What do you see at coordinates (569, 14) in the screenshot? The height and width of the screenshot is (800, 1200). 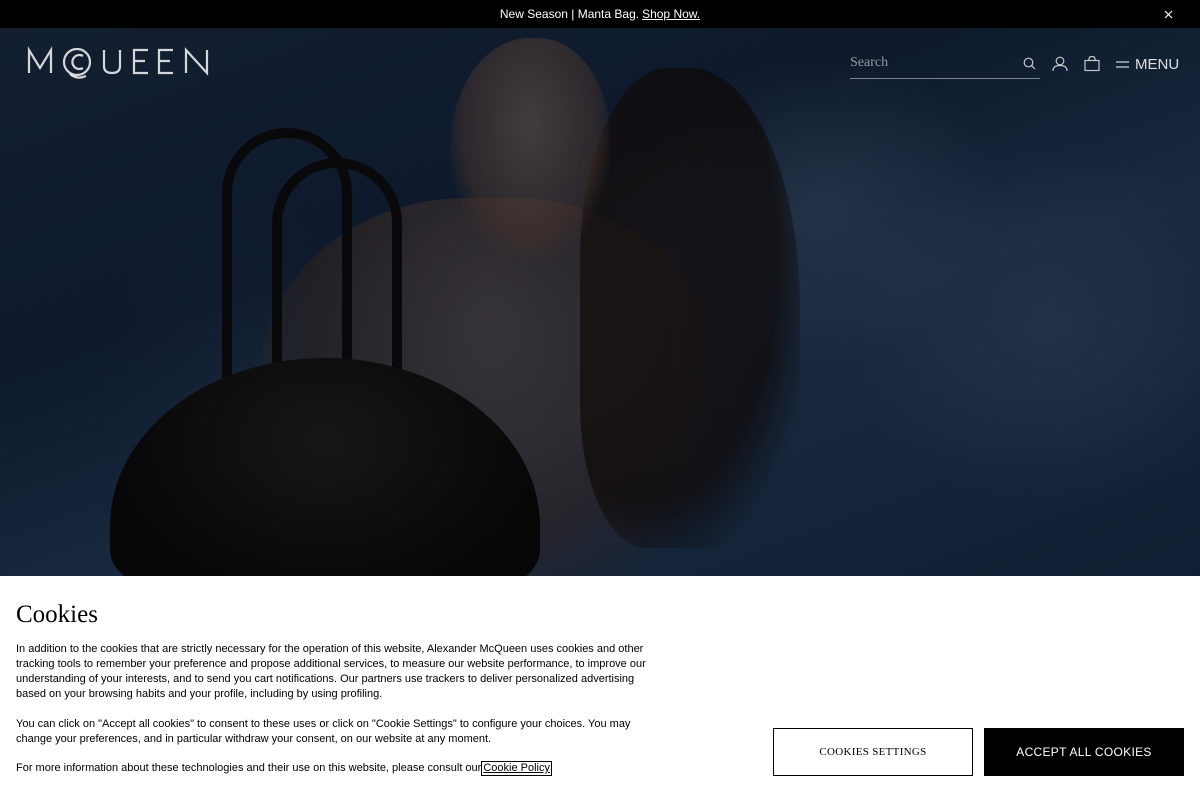 I see `announcement-text: New Season | Manta Bag.` at bounding box center [569, 14].